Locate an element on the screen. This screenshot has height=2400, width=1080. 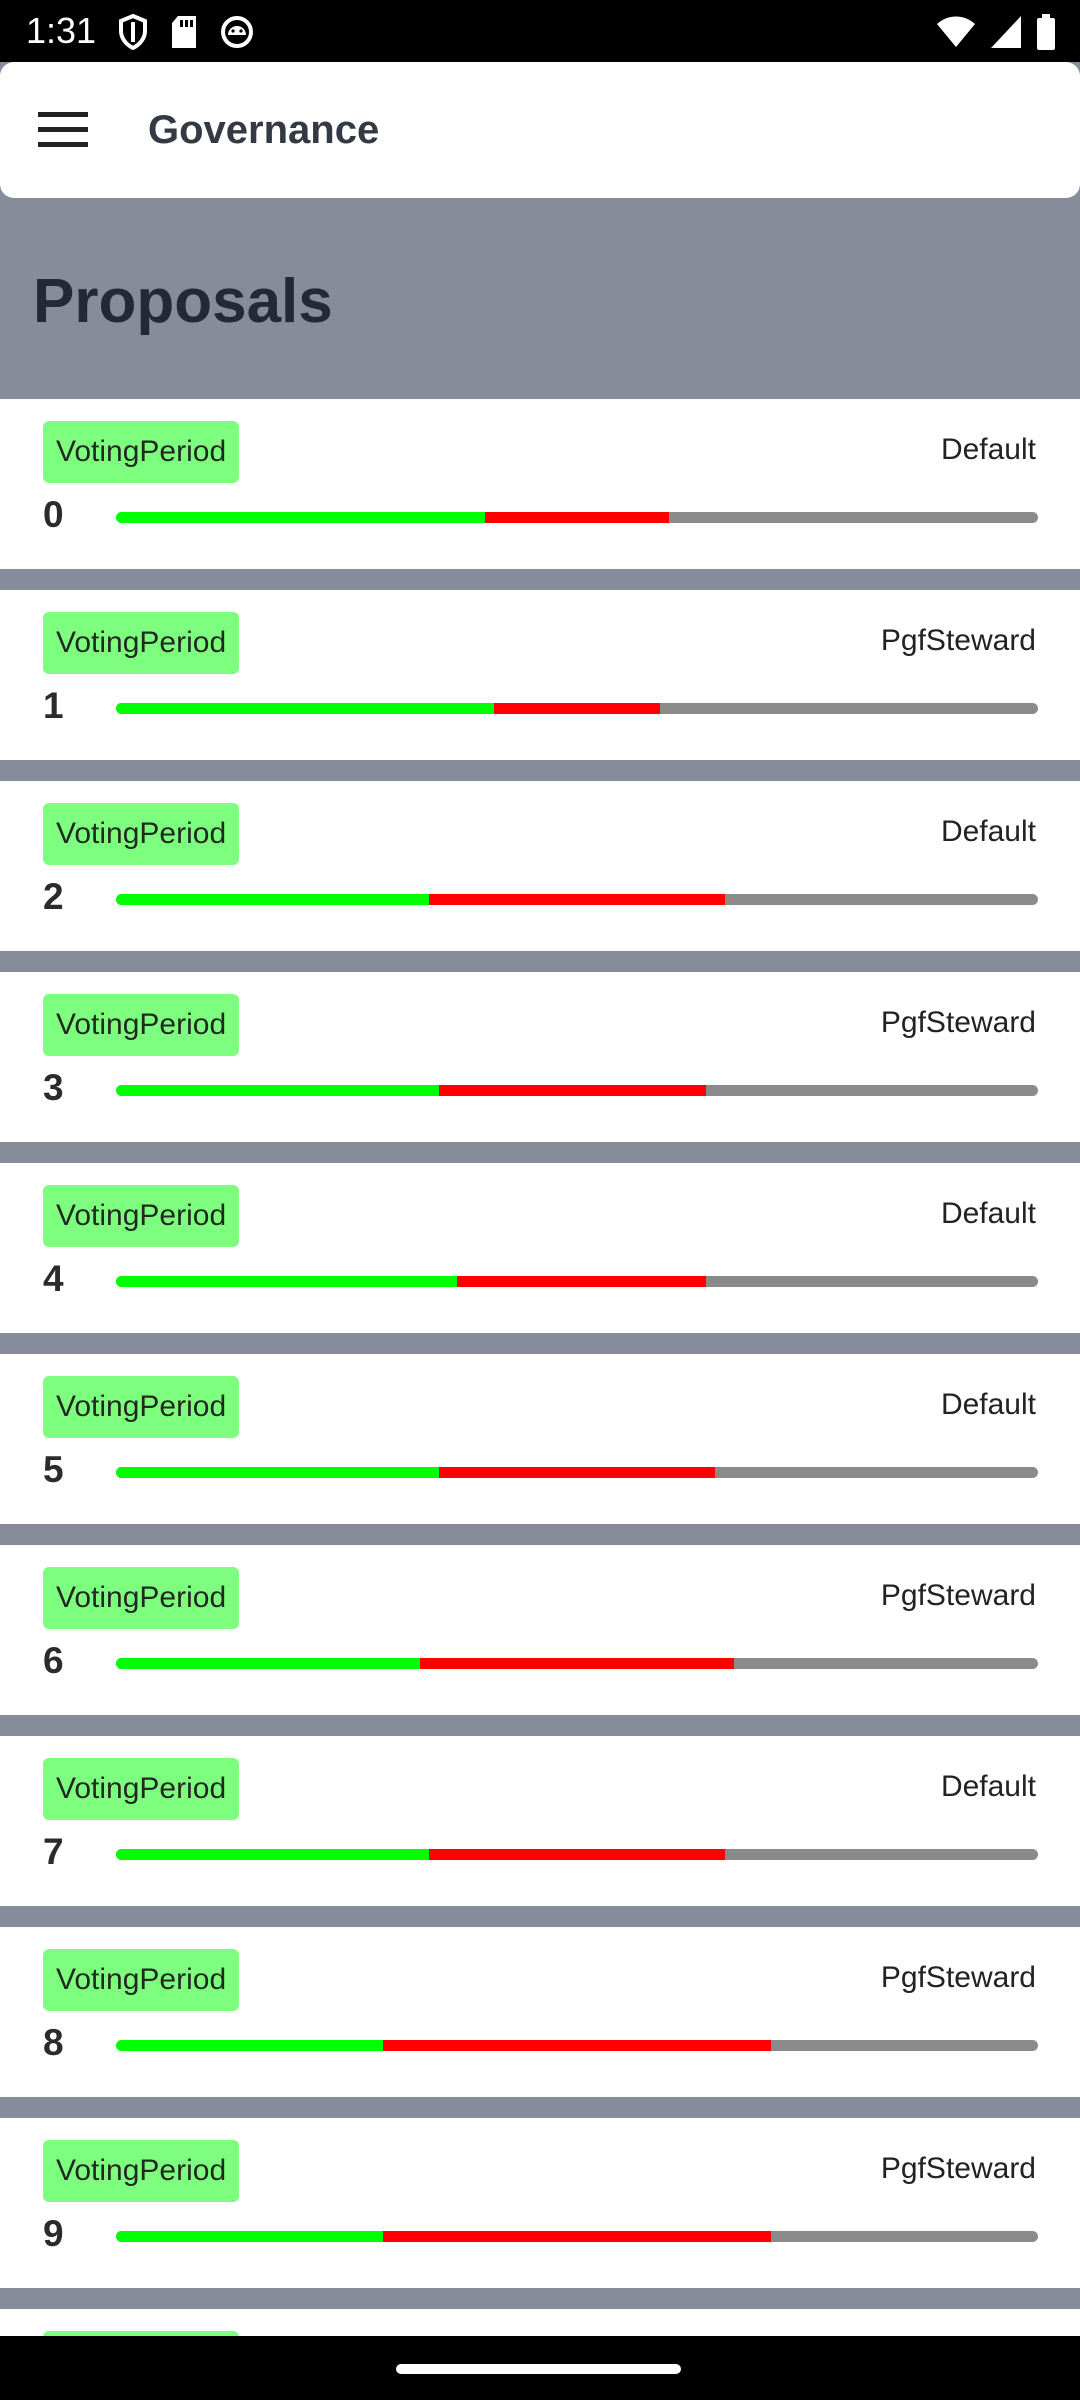
shield-icon is located at coordinates (133, 32).